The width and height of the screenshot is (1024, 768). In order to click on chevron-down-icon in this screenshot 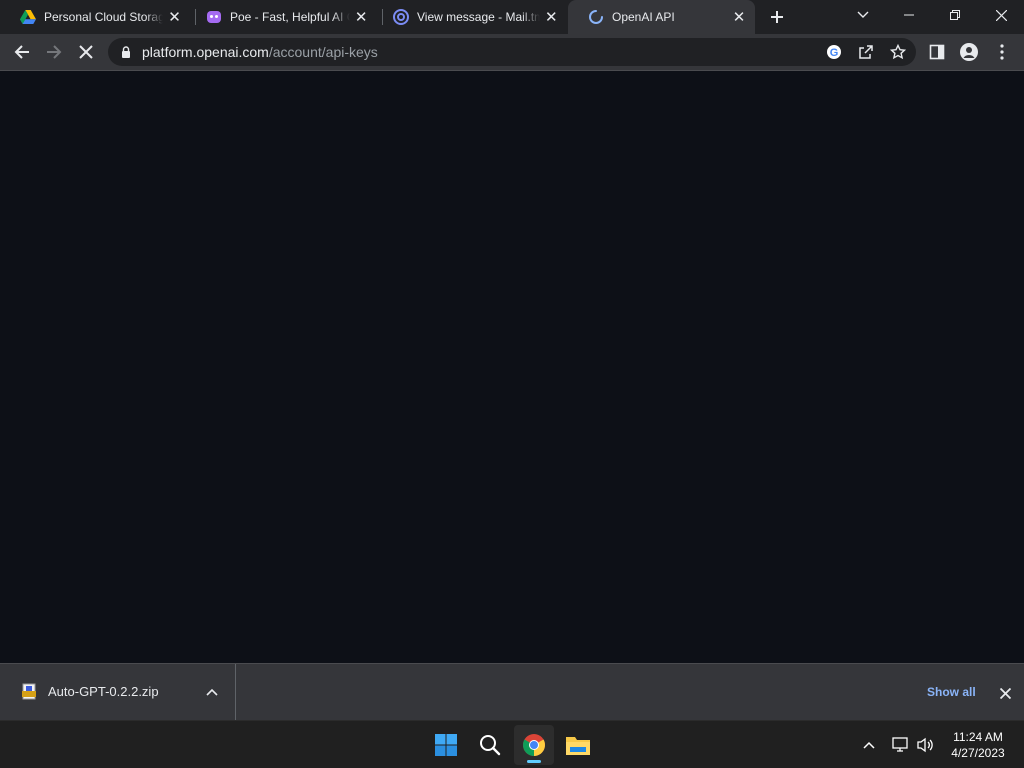, I will do `click(863, 14)`.